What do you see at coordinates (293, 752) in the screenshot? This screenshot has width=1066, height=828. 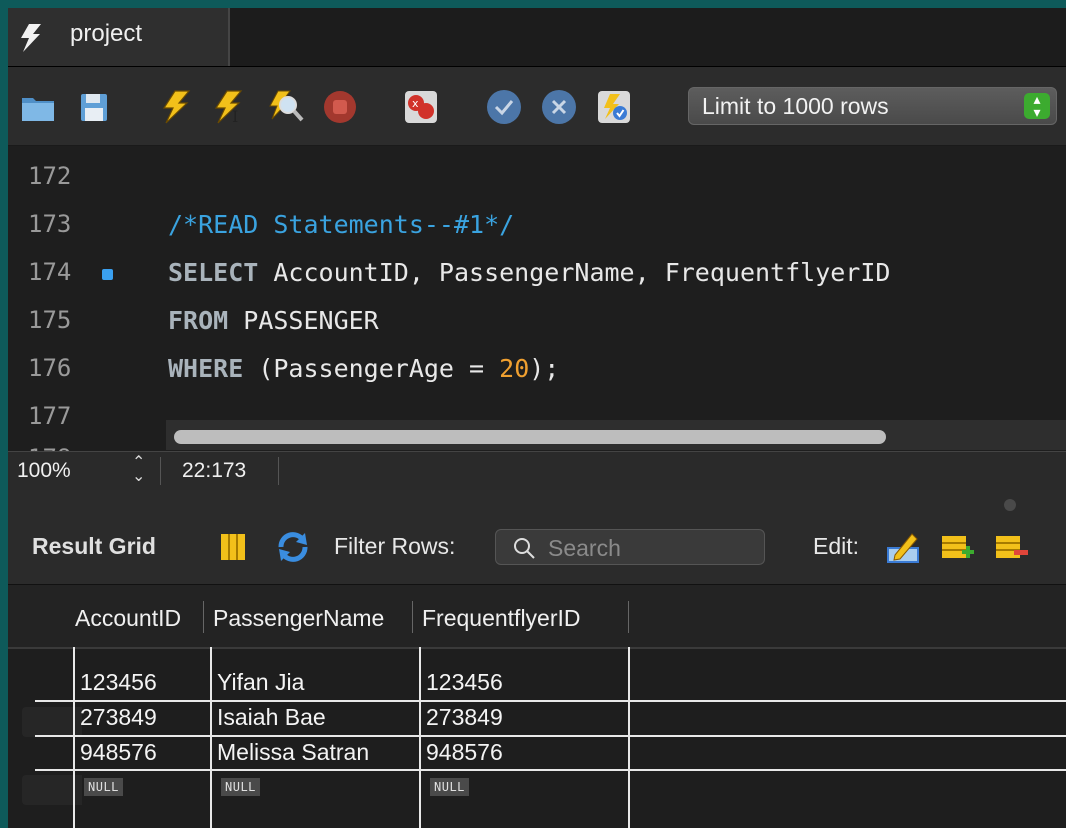 I see `grid-cell: Melissa Satran` at bounding box center [293, 752].